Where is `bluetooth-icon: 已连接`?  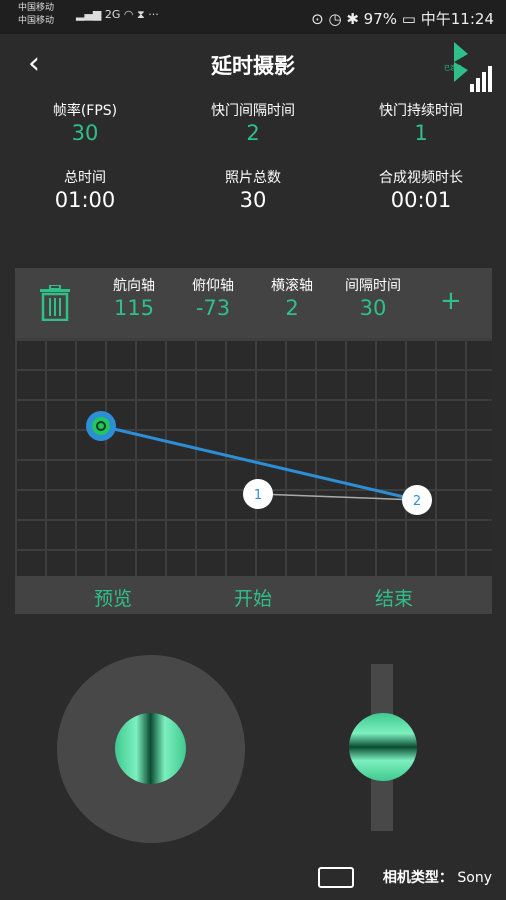
bluetooth-icon: 已连接 is located at coordinates (468, 67).